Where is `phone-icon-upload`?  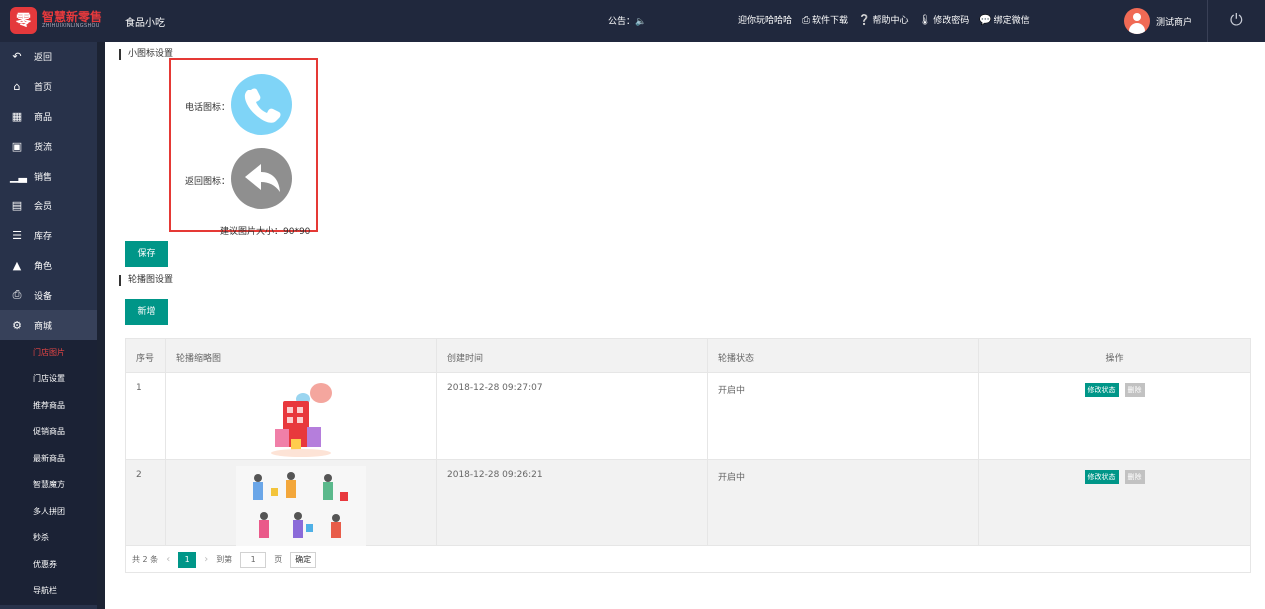 phone-icon-upload is located at coordinates (261, 104).